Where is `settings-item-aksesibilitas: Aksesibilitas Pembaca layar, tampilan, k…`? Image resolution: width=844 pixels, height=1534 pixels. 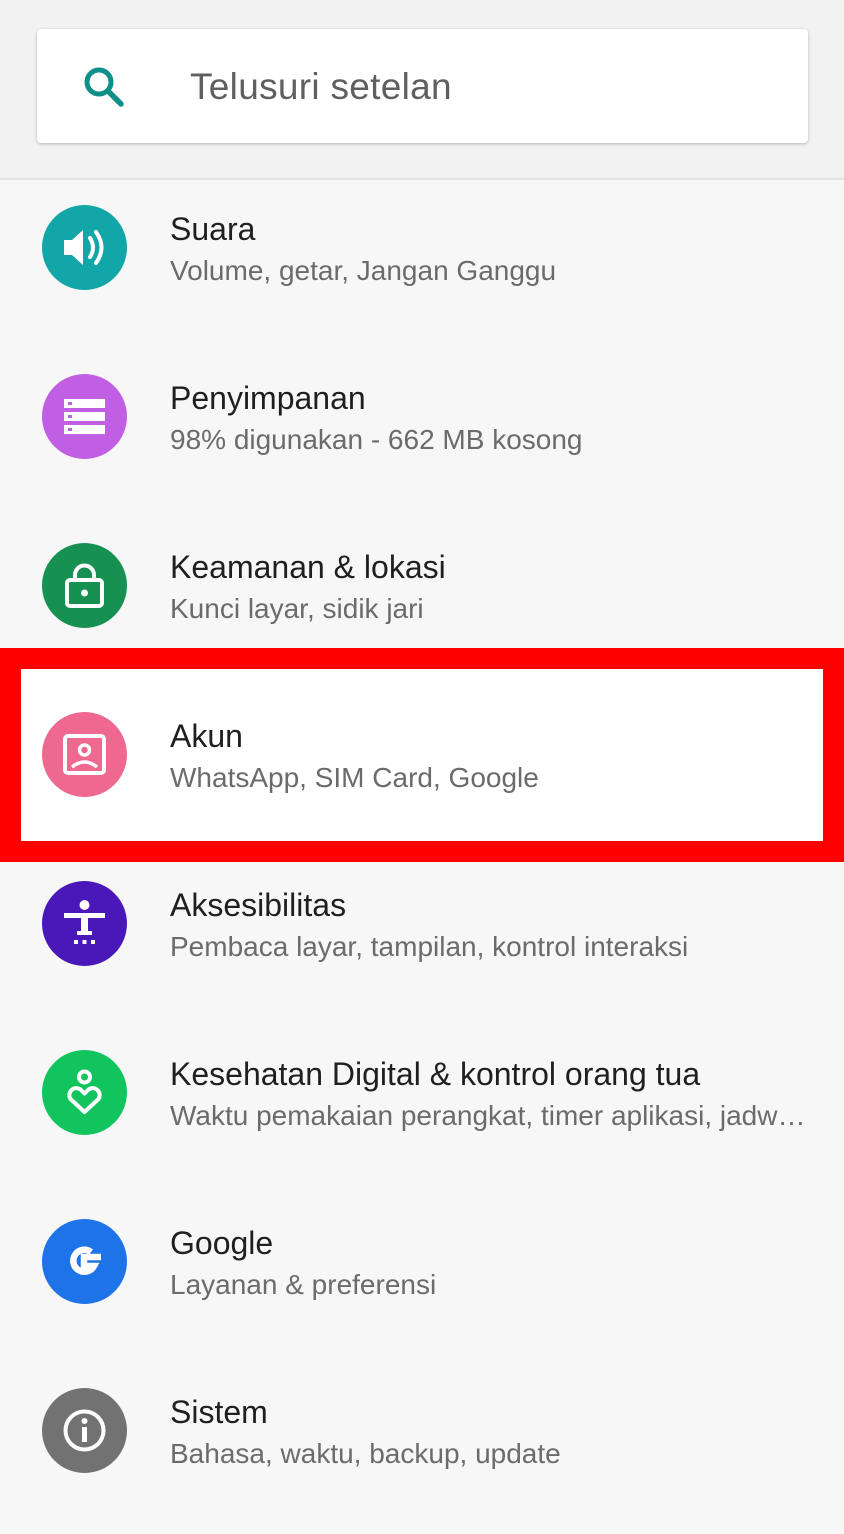 settings-item-aksesibilitas: Aksesibilitas Pembaca layar, tampilan, k… is located at coordinates (422, 942).